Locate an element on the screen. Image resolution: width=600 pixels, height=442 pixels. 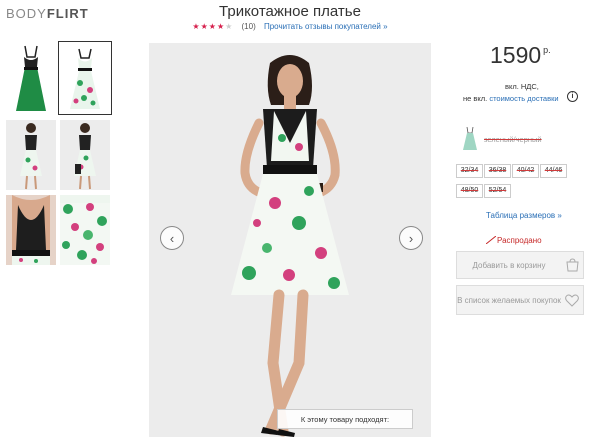
heart-icon is located at coordinates (572, 300).